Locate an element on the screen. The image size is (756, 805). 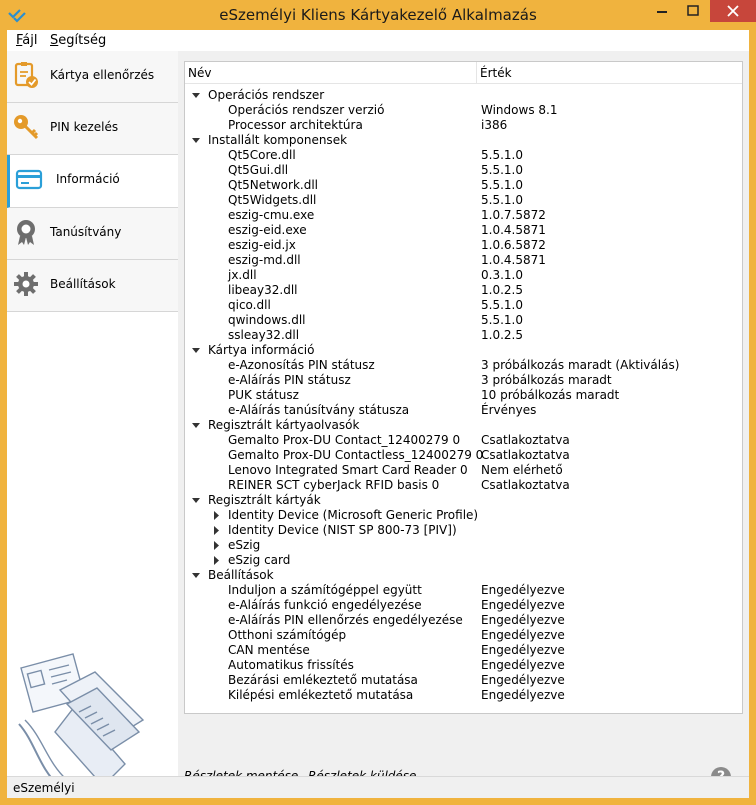
tree-group-row: Operációs rendszer is located at coordinates (463, 95).